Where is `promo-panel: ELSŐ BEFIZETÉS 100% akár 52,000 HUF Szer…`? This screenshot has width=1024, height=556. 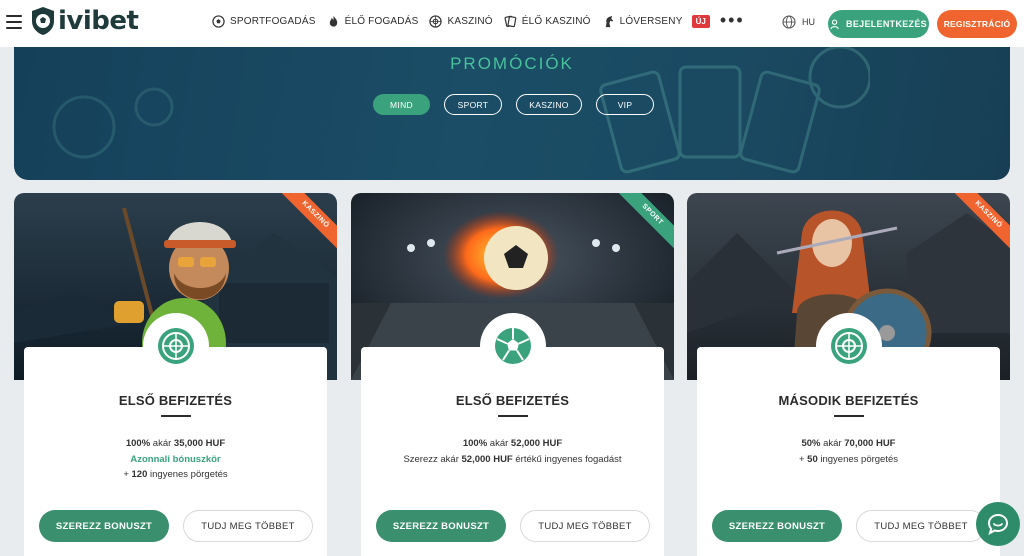 promo-panel: ELSŐ BEFIZETÉS 100% akár 52,000 HUF Szer… is located at coordinates (512, 434).